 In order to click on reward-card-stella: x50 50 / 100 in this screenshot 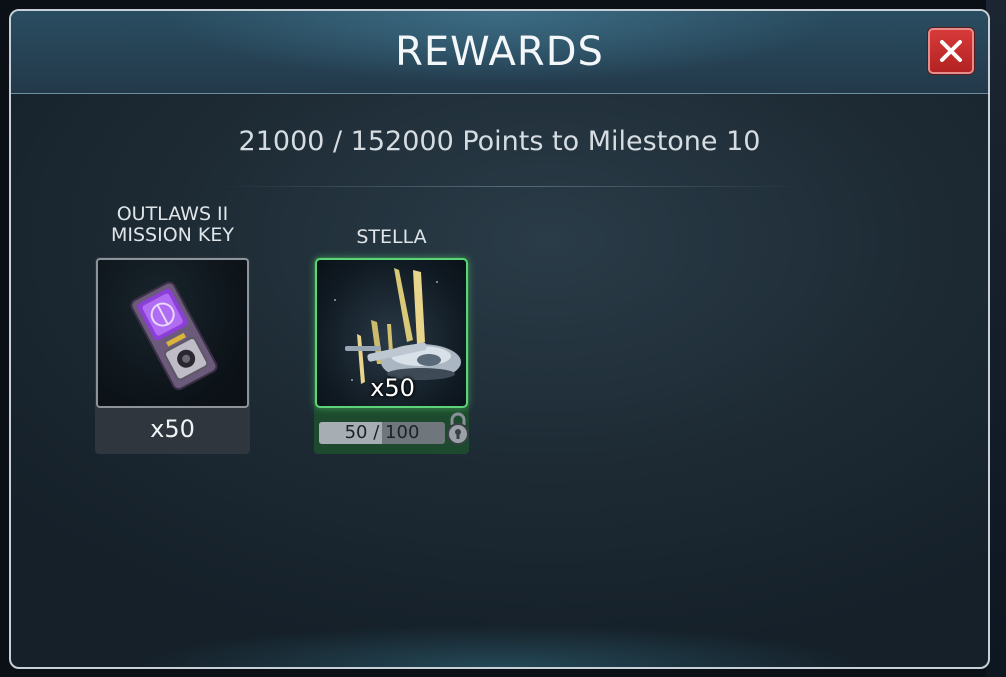, I will do `click(391, 355)`.